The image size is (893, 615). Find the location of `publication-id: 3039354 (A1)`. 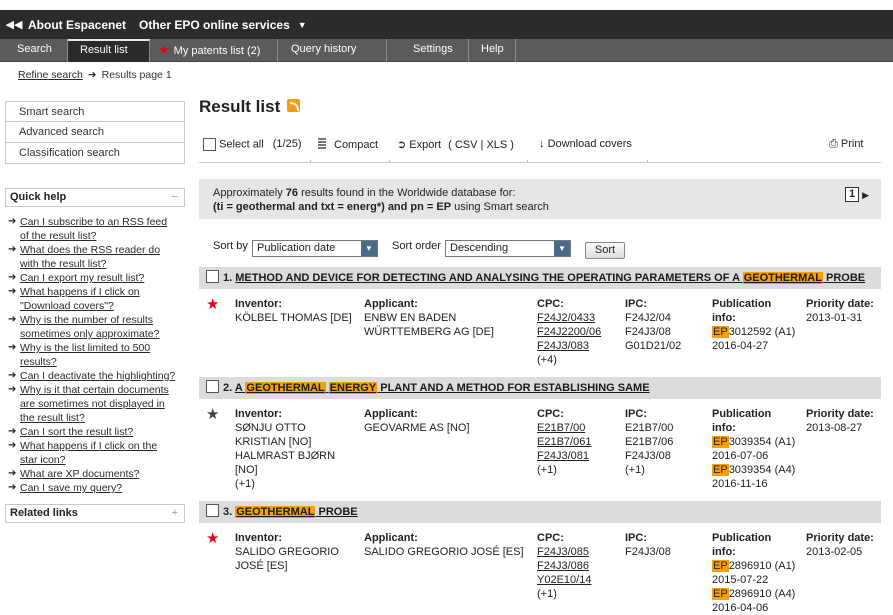

publication-id: 3039354 (A1) is located at coordinates (762, 442).